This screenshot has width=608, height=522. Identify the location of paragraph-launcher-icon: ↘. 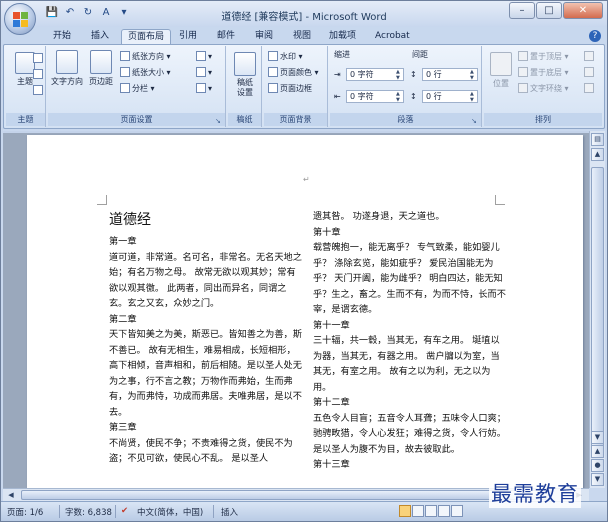
(475, 121).